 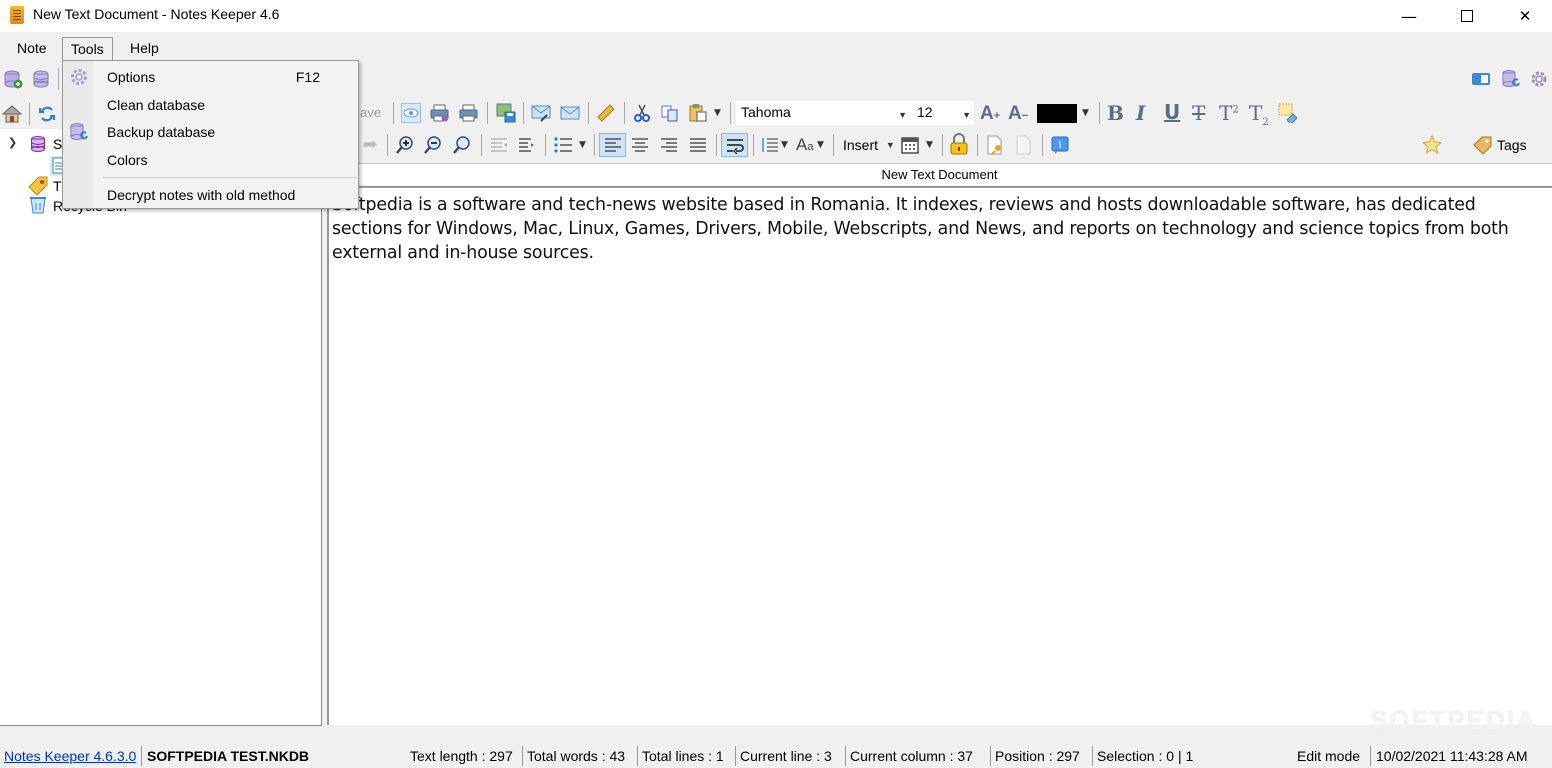 I want to click on zoom-in-icon, so click(x=405, y=145).